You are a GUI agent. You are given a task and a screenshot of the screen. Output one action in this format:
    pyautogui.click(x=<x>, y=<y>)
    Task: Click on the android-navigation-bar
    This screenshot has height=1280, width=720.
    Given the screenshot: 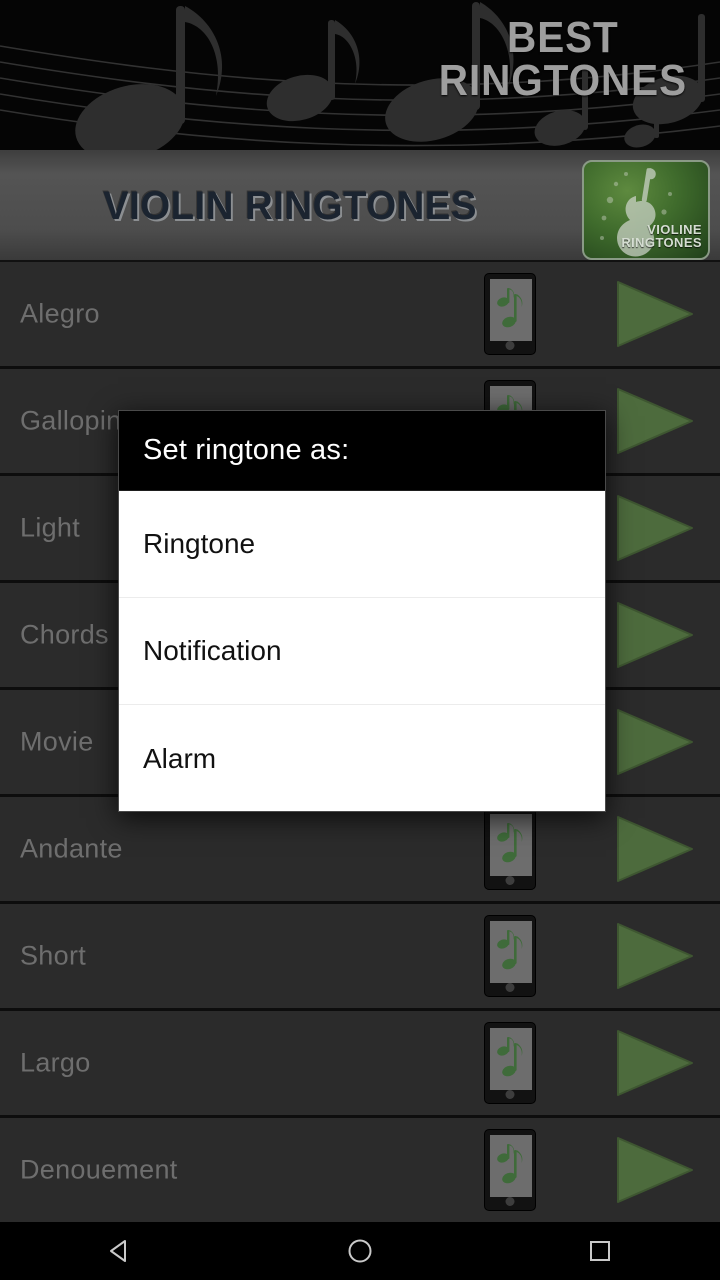 What is the action you would take?
    pyautogui.click(x=360, y=1251)
    